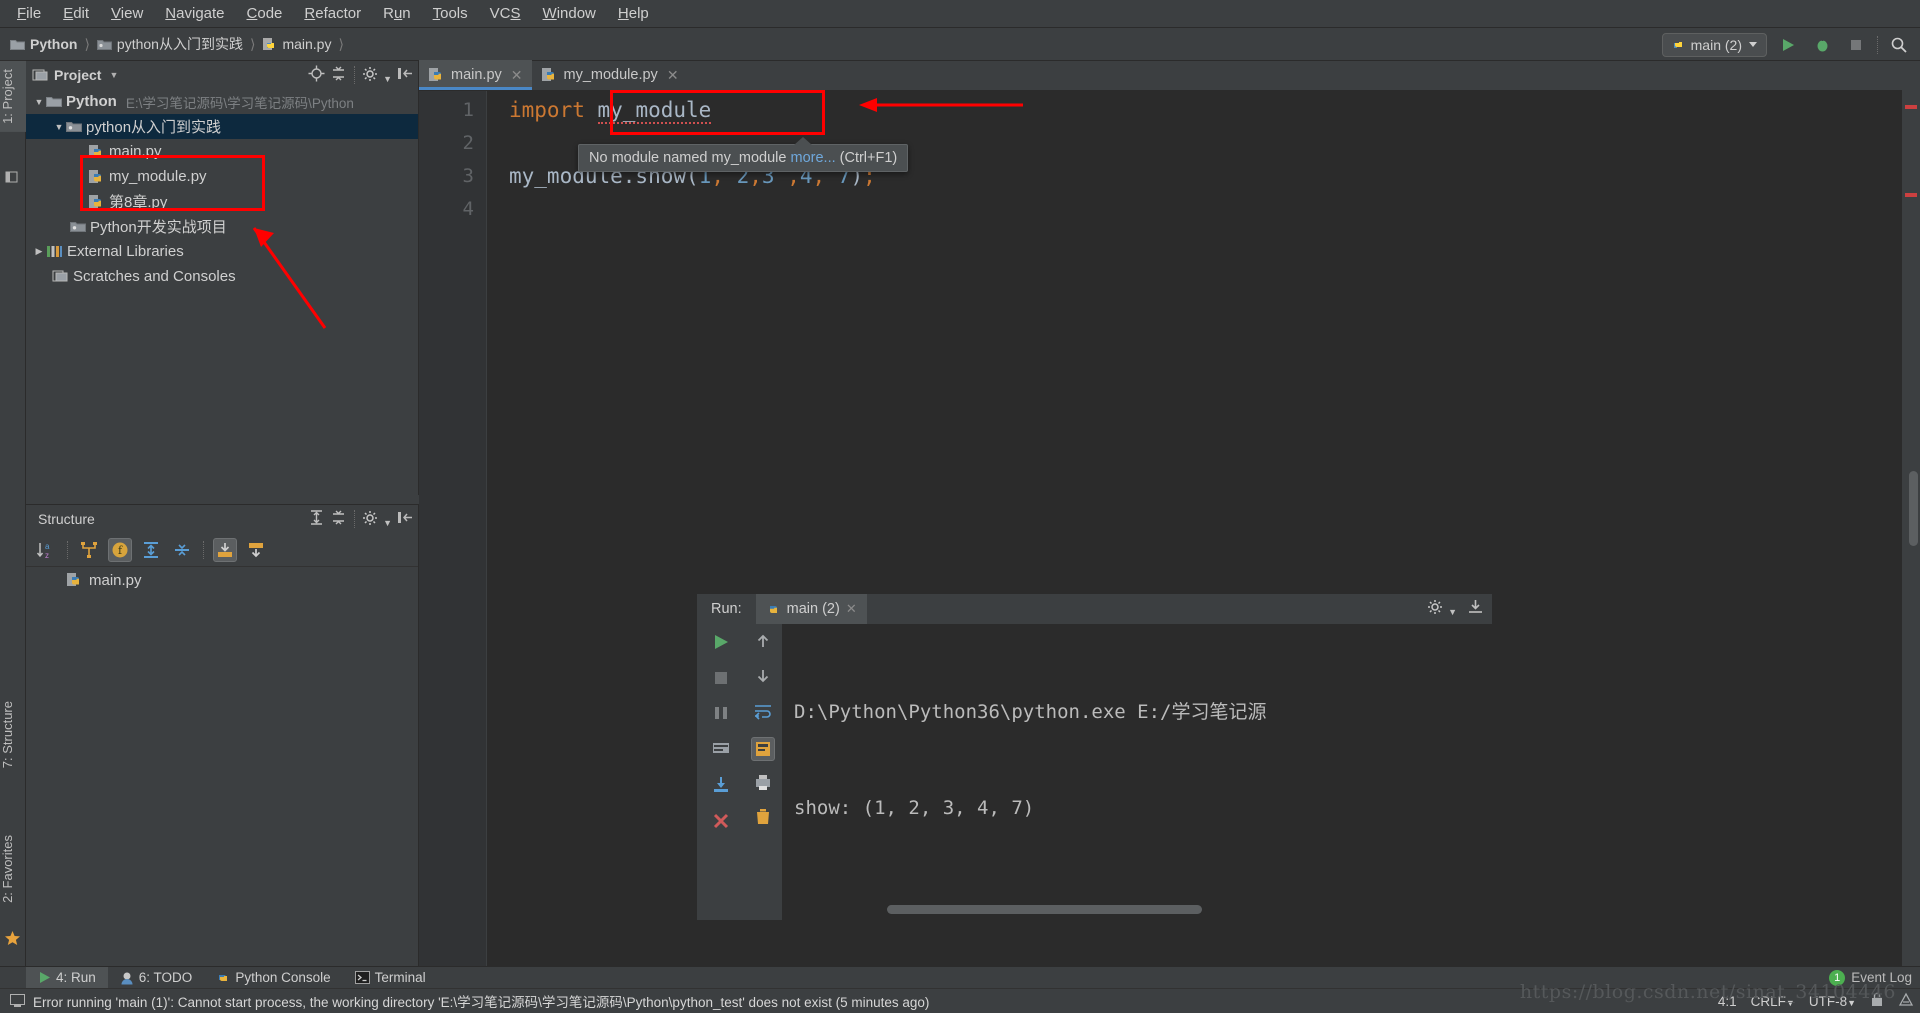 This screenshot has width=1920, height=1013. I want to click on run-window-label: Run:, so click(726, 609).